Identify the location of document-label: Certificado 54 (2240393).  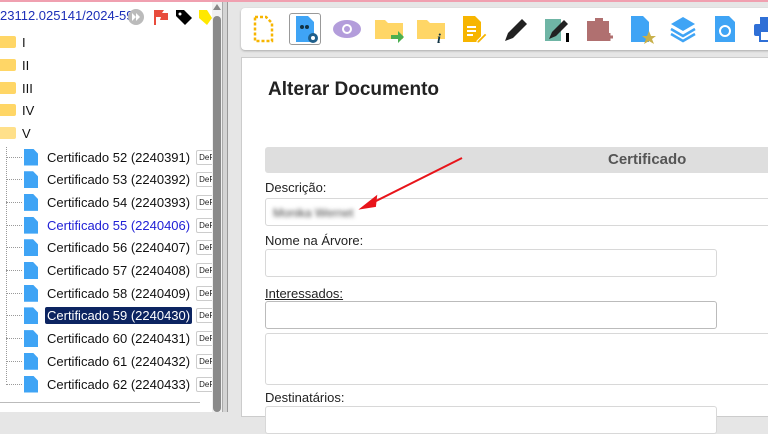
(118, 202).